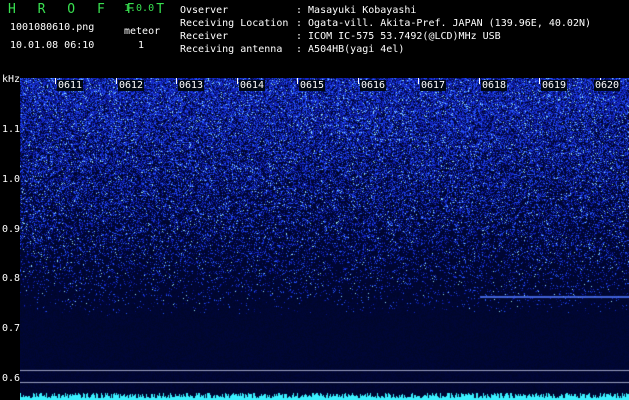  I want to click on info-row-observer: Ovserver: Masayuki Kobayashi, so click(298, 10).